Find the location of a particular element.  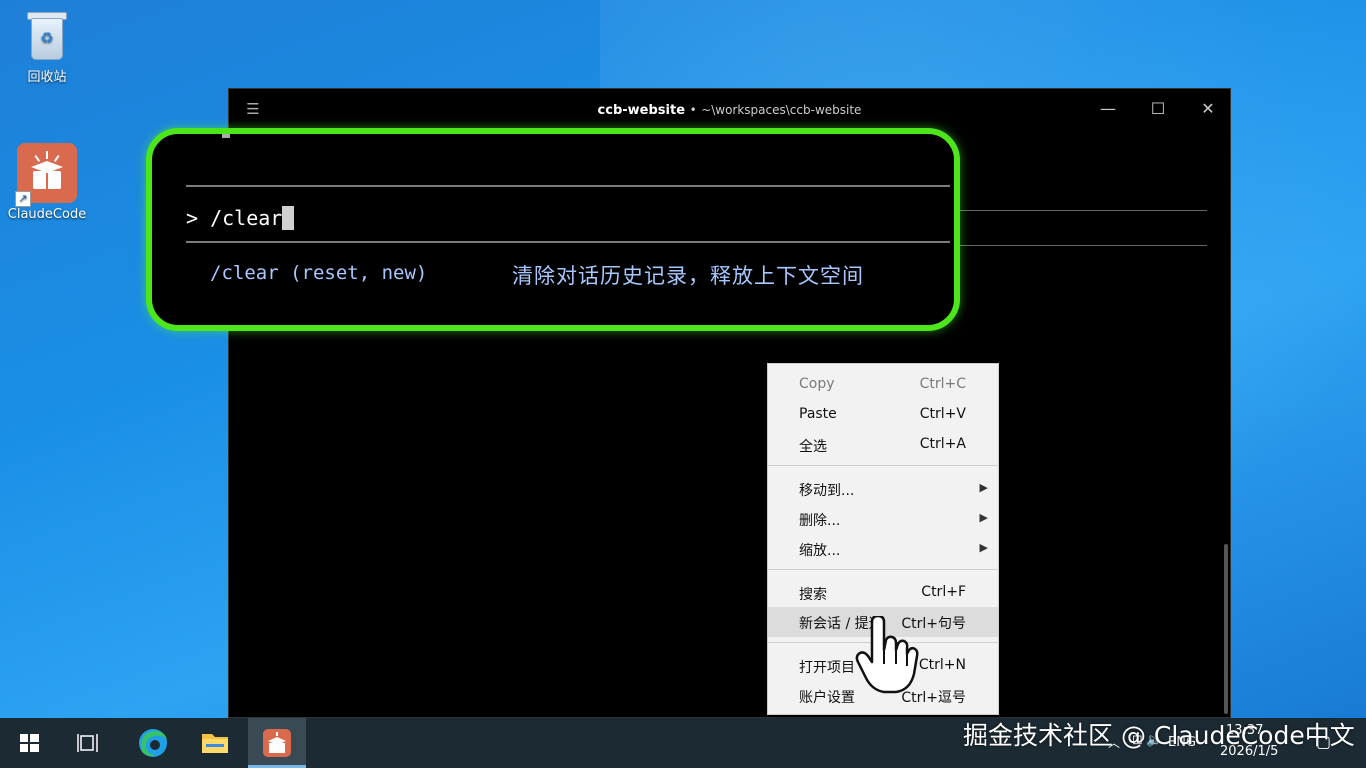

folder-icon is located at coordinates (215, 743).